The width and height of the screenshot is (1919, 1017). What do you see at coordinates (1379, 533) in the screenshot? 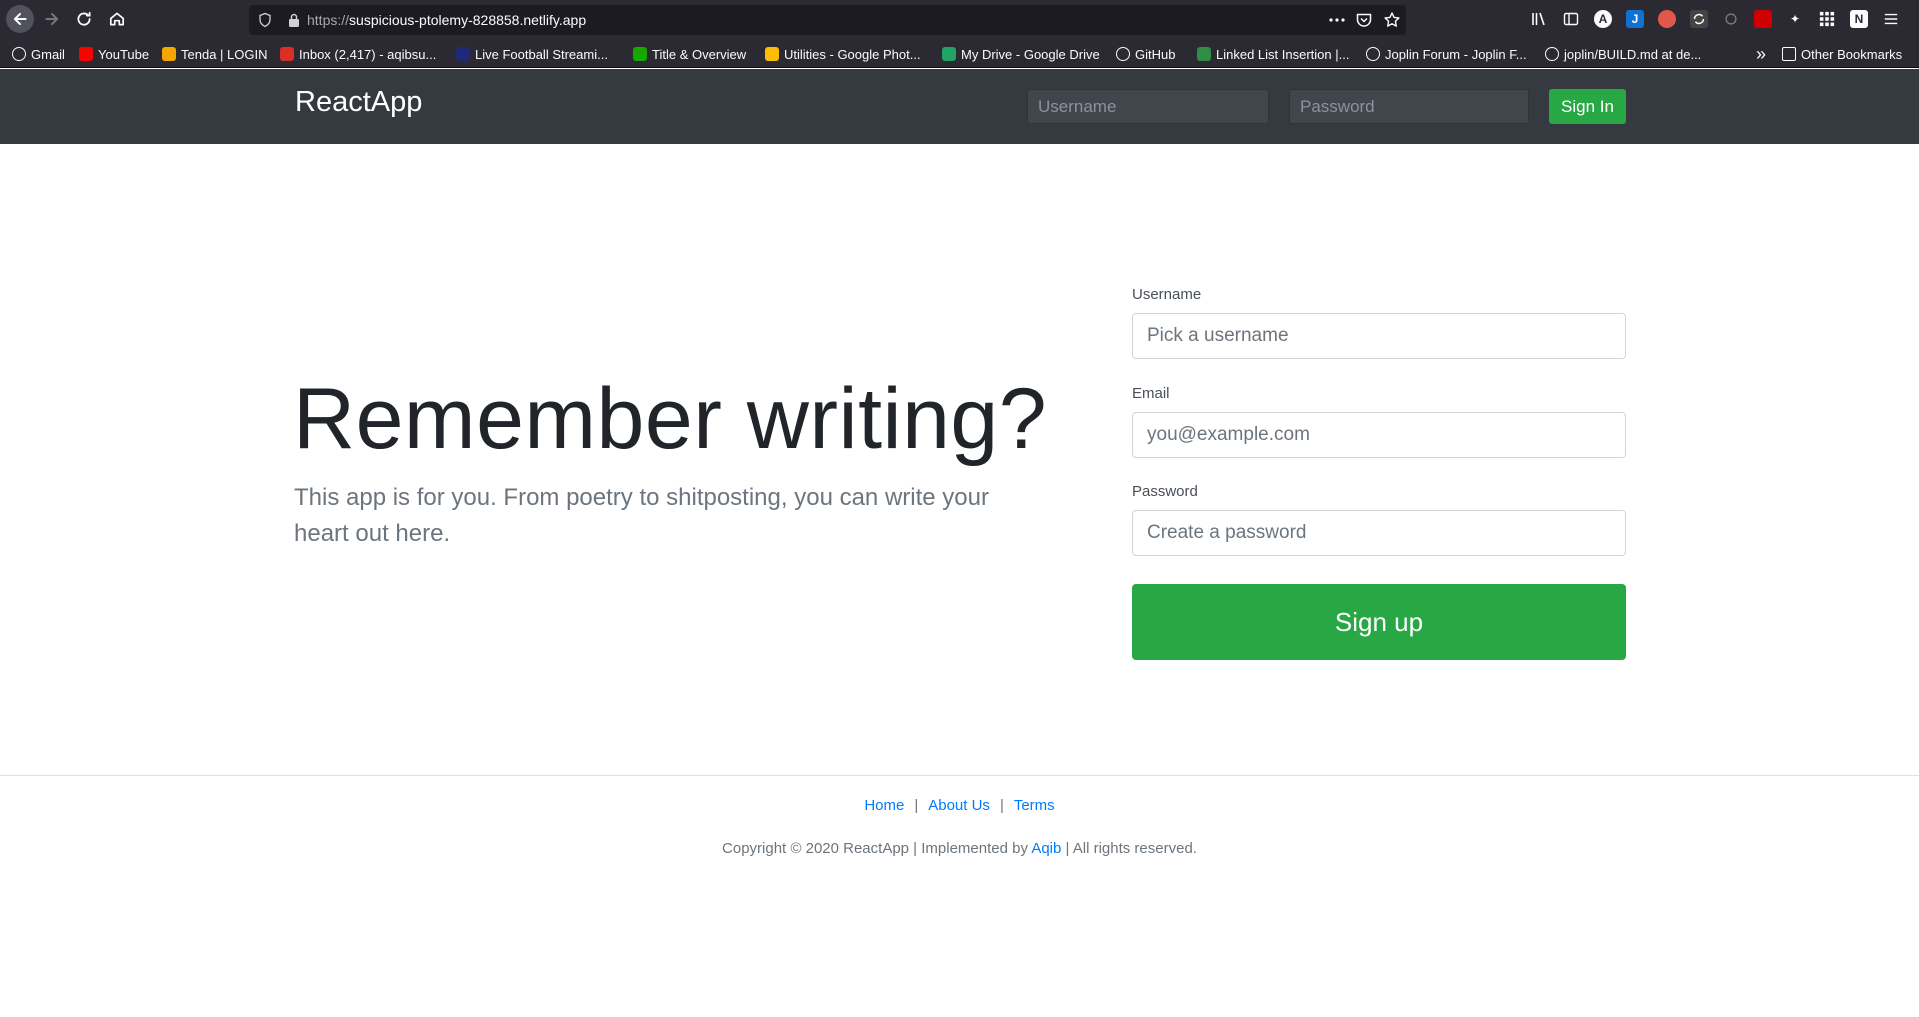
I see `password-field` at bounding box center [1379, 533].